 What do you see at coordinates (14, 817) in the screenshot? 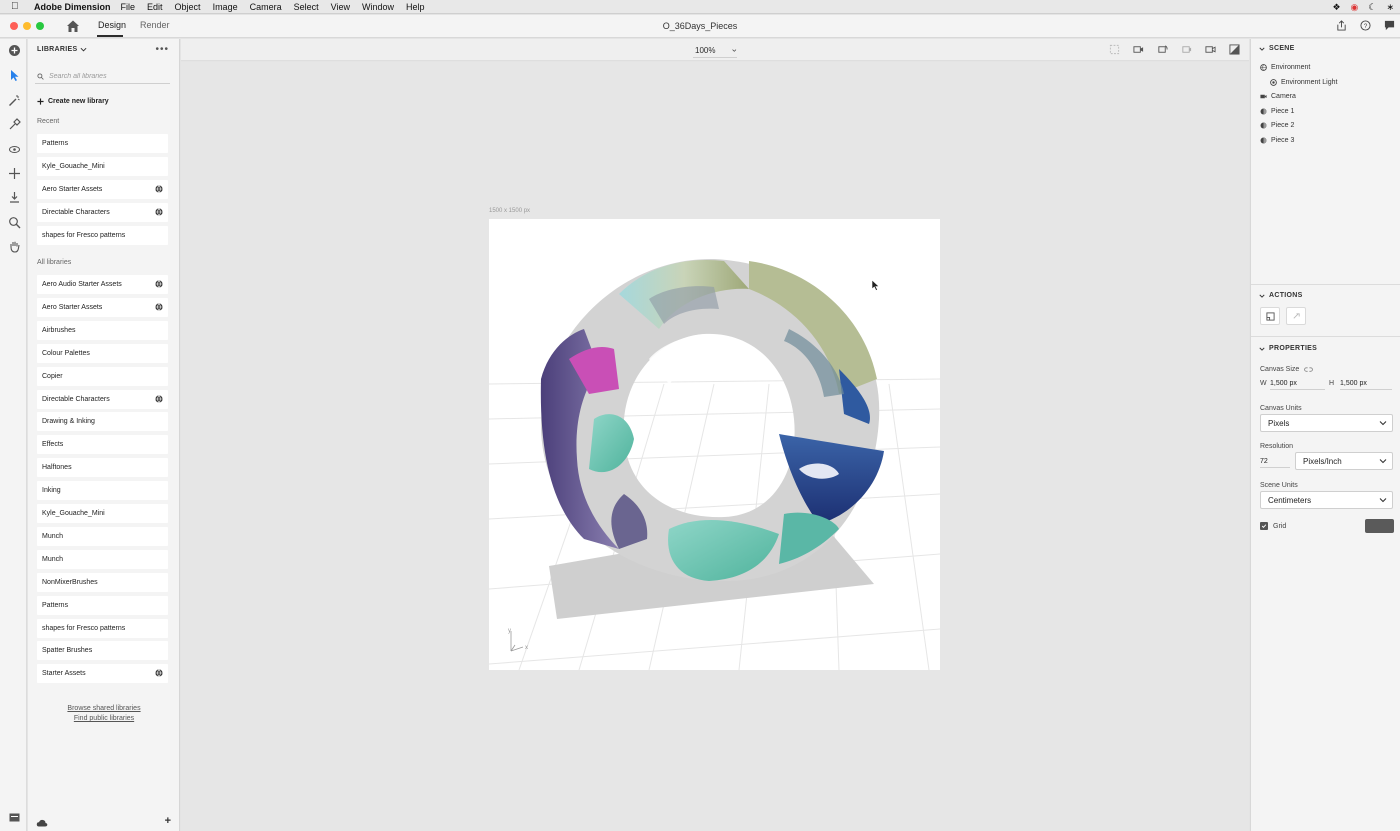
I see `layers-icon` at bounding box center [14, 817].